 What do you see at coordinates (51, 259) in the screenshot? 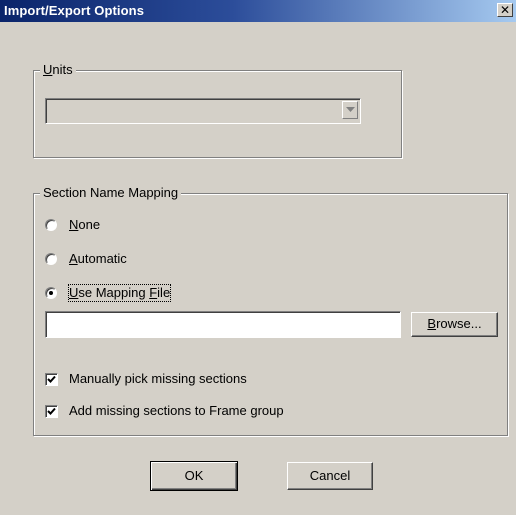
I see `radio-automatic` at bounding box center [51, 259].